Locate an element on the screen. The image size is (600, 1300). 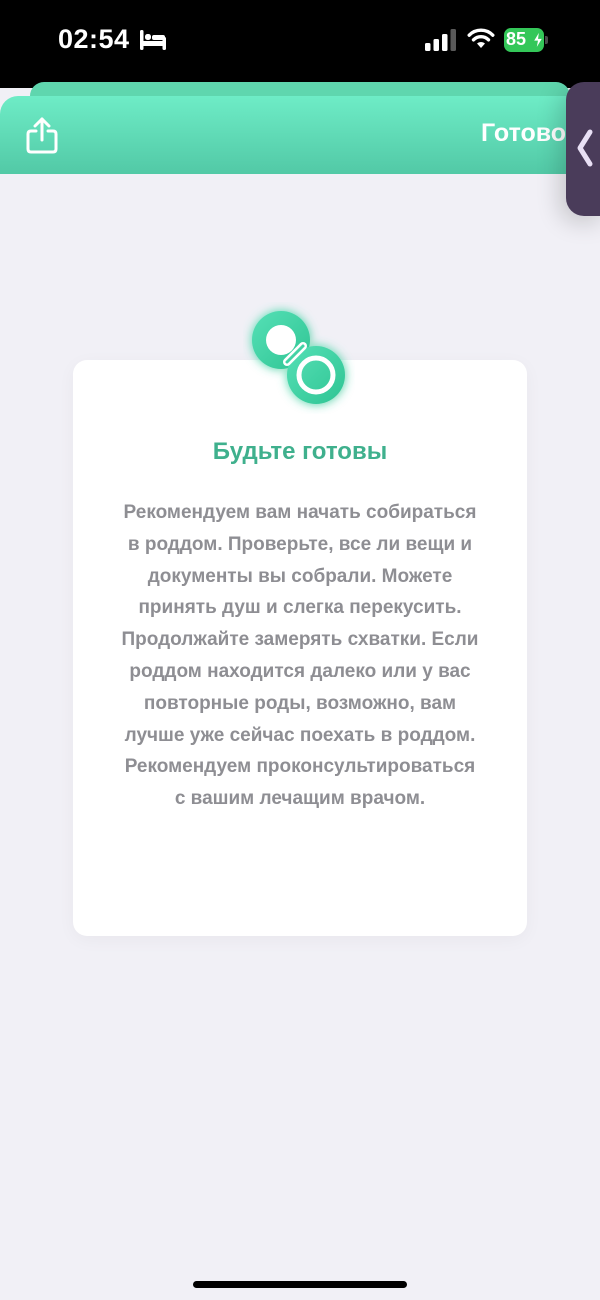
home-indicator is located at coordinates (300, 1284).